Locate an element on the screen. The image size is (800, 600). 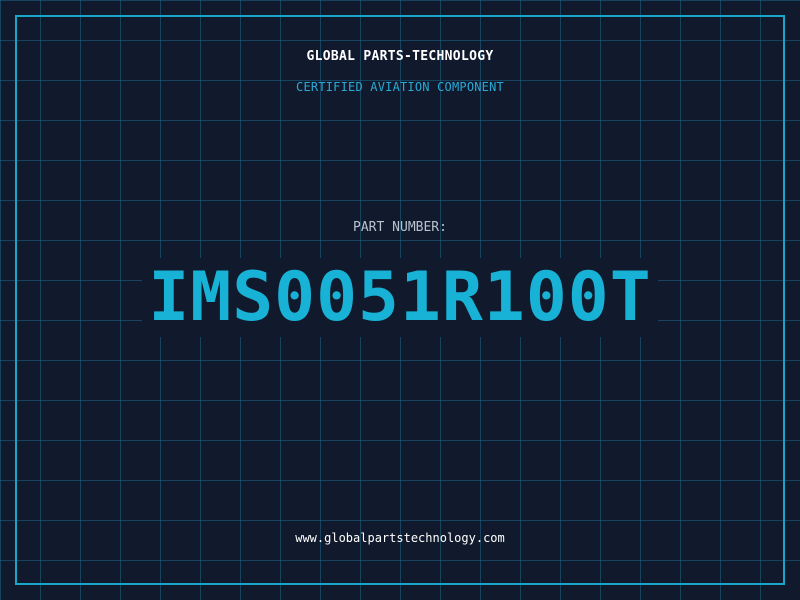
part-number-value: IMS0051R100T is located at coordinates (400, 297).